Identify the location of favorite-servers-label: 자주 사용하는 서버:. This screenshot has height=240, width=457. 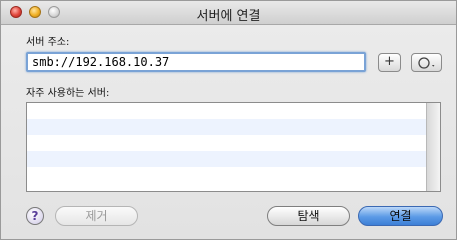
(68, 93).